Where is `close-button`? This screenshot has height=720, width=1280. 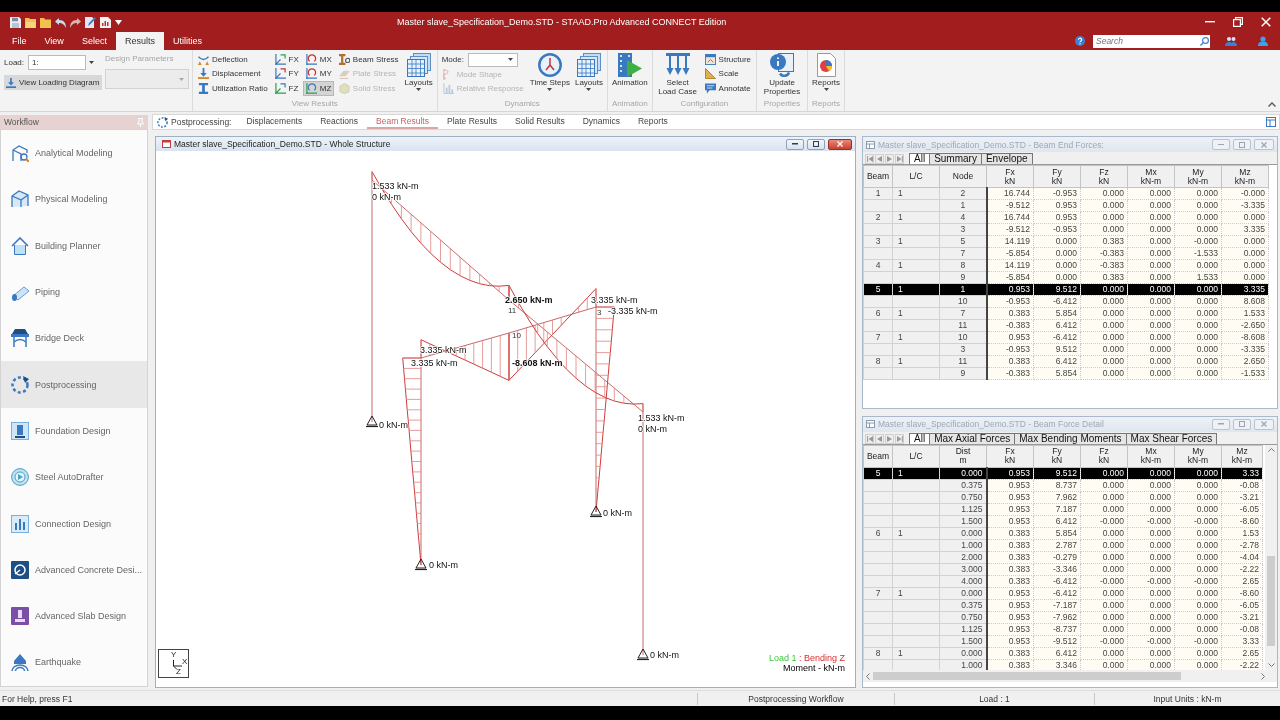
close-button is located at coordinates (840, 144).